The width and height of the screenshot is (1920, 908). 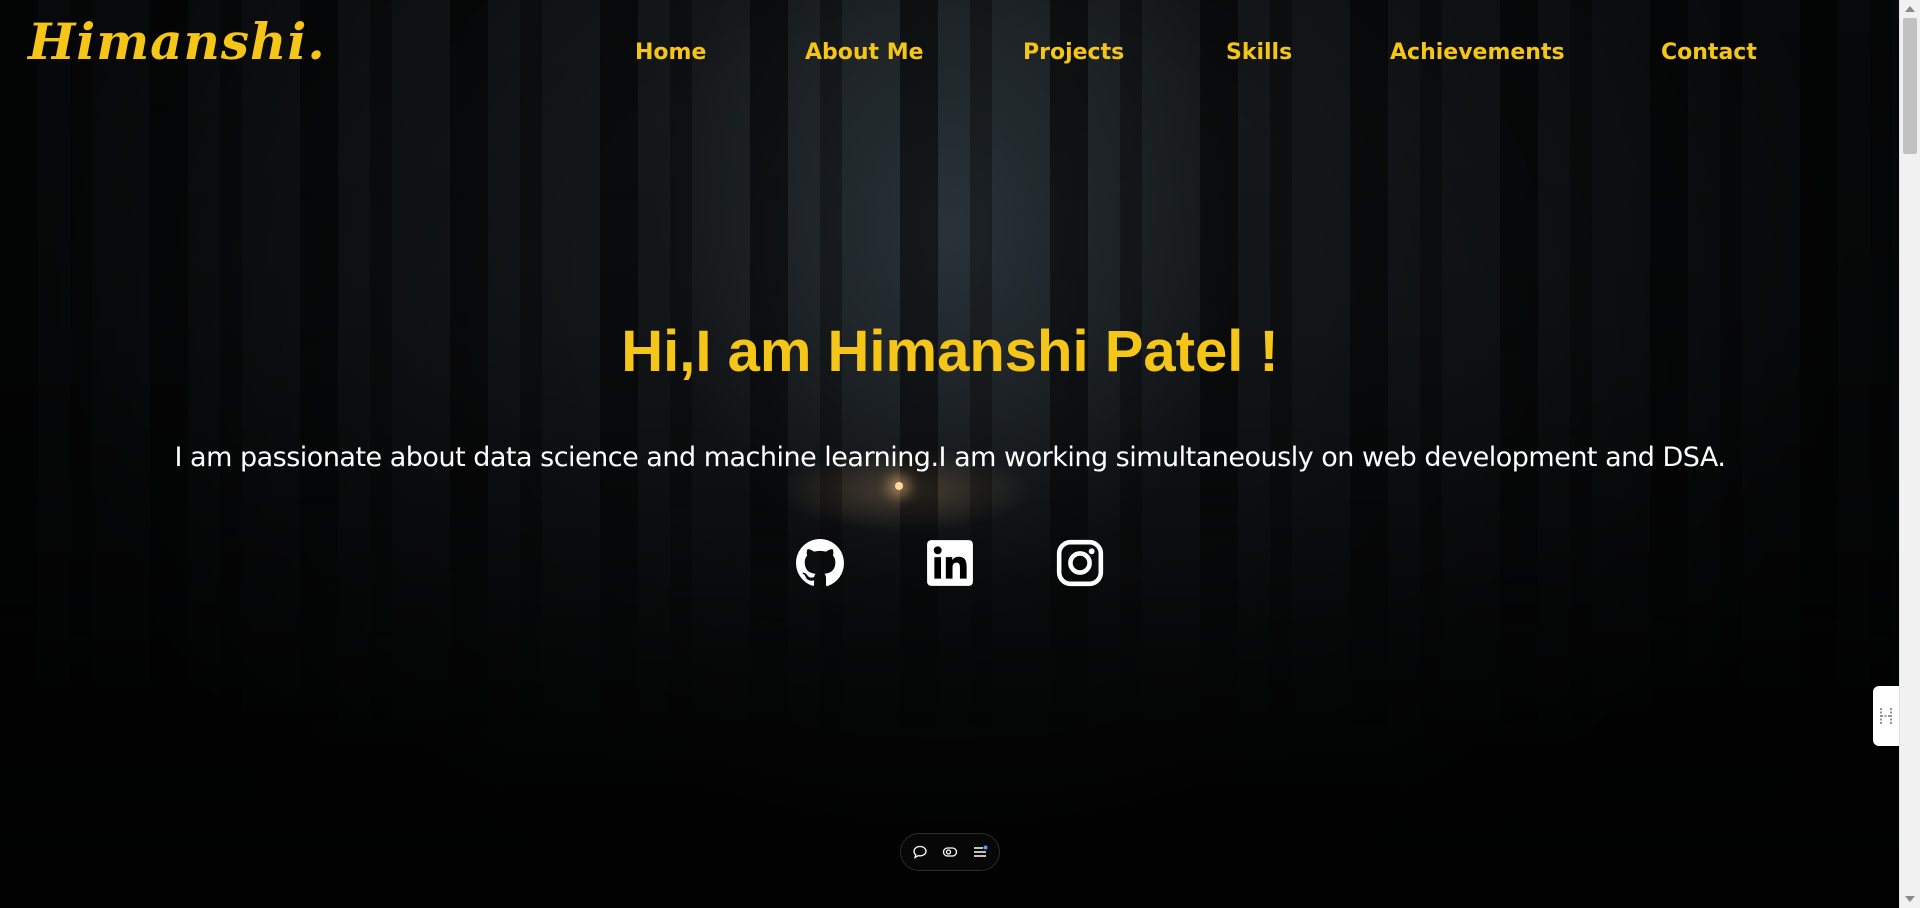 I want to click on scroll-down-arrow-icon, so click(x=1910, y=899).